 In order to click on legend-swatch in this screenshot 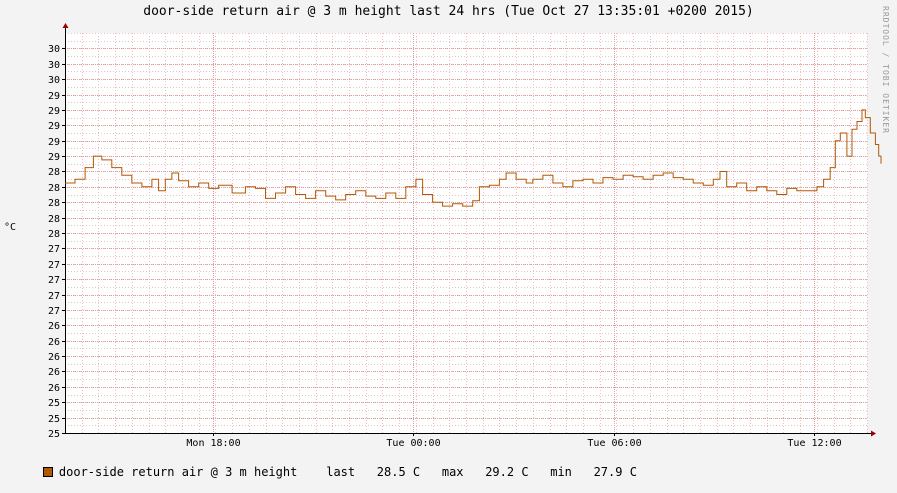, I will do `click(47, 472)`.